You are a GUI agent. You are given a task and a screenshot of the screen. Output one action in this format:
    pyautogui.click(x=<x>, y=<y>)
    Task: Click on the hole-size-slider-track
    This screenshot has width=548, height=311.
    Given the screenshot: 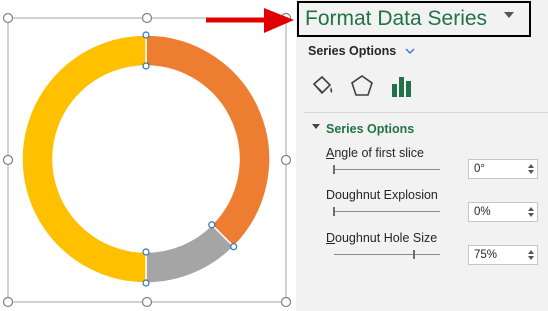 What is the action you would take?
    pyautogui.click(x=387, y=254)
    